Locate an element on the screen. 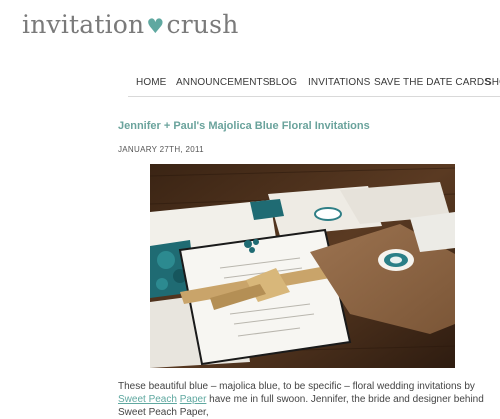 This screenshot has width=500, height=419. site-logo: invitation ♥ crush is located at coordinates (130, 24).